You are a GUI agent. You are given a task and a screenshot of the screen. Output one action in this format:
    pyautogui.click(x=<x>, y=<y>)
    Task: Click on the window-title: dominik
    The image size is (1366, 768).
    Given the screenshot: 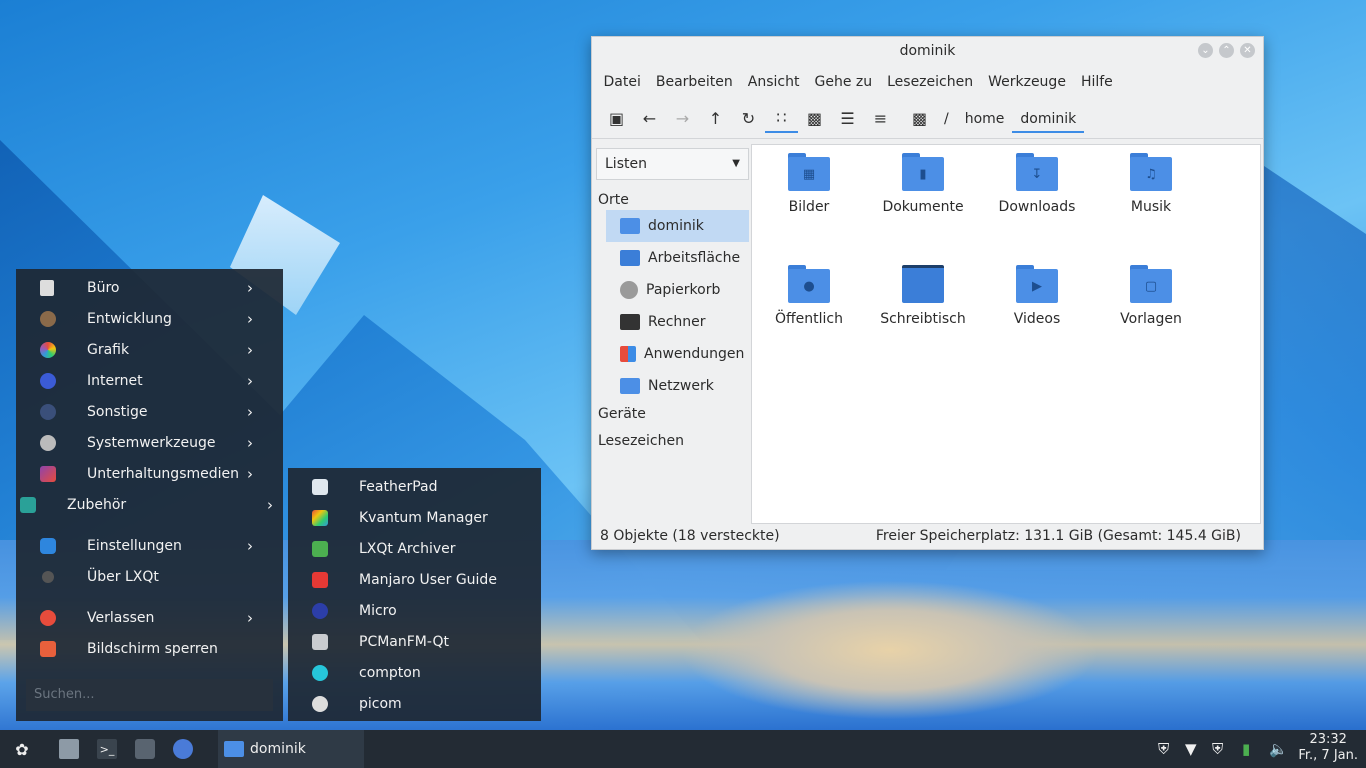 What is the action you would take?
    pyautogui.click(x=927, y=51)
    